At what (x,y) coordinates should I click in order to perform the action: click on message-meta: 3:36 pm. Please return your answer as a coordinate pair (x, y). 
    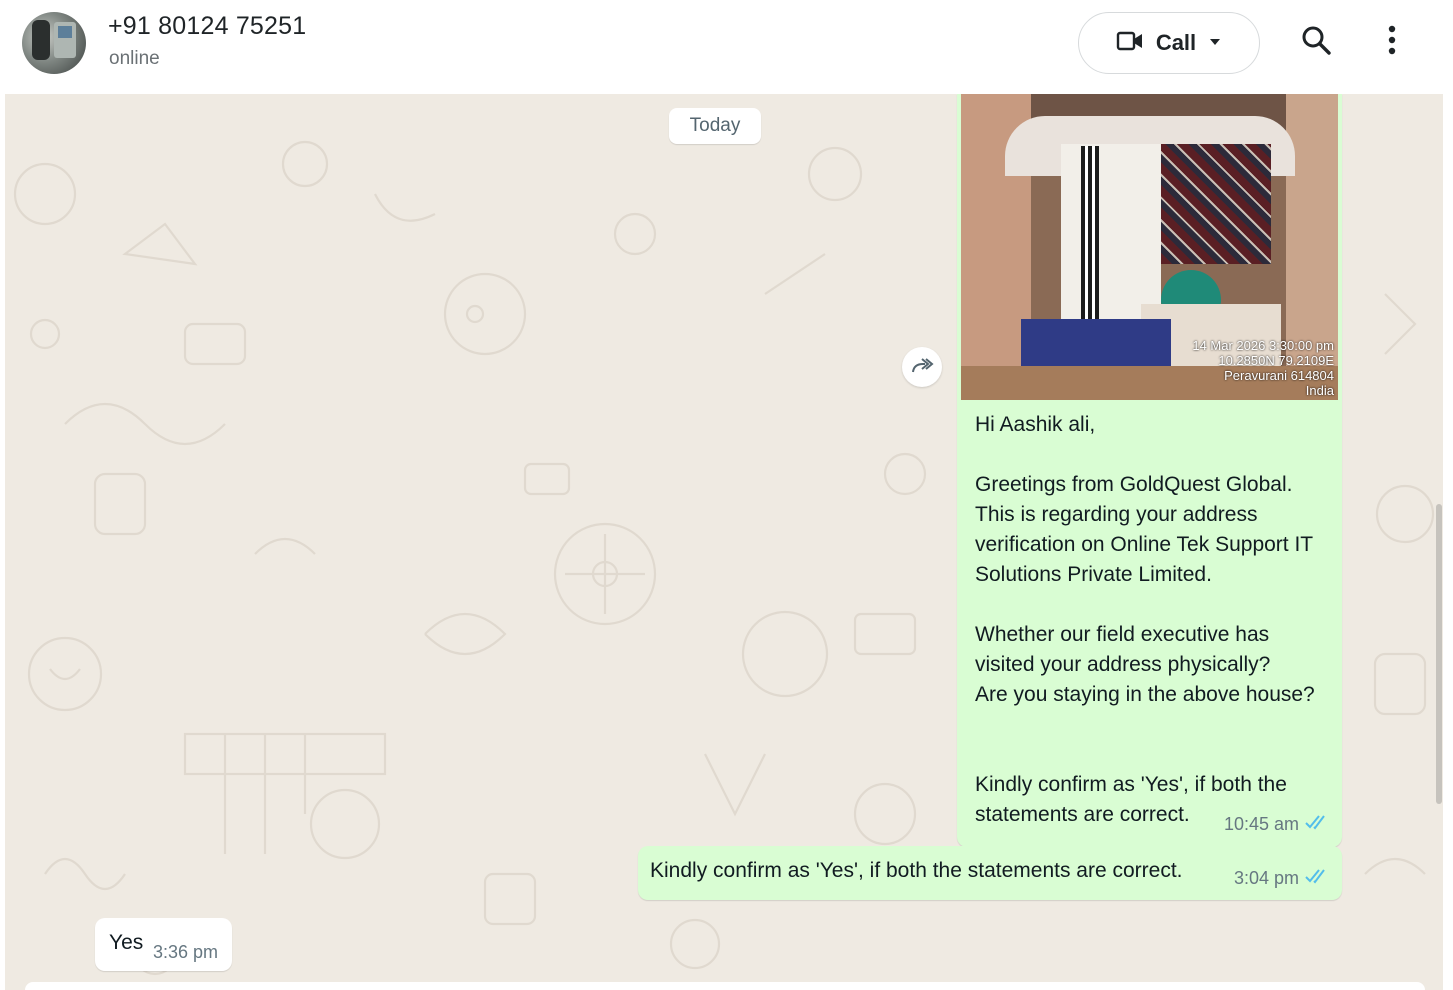
    Looking at the image, I should click on (185, 952).